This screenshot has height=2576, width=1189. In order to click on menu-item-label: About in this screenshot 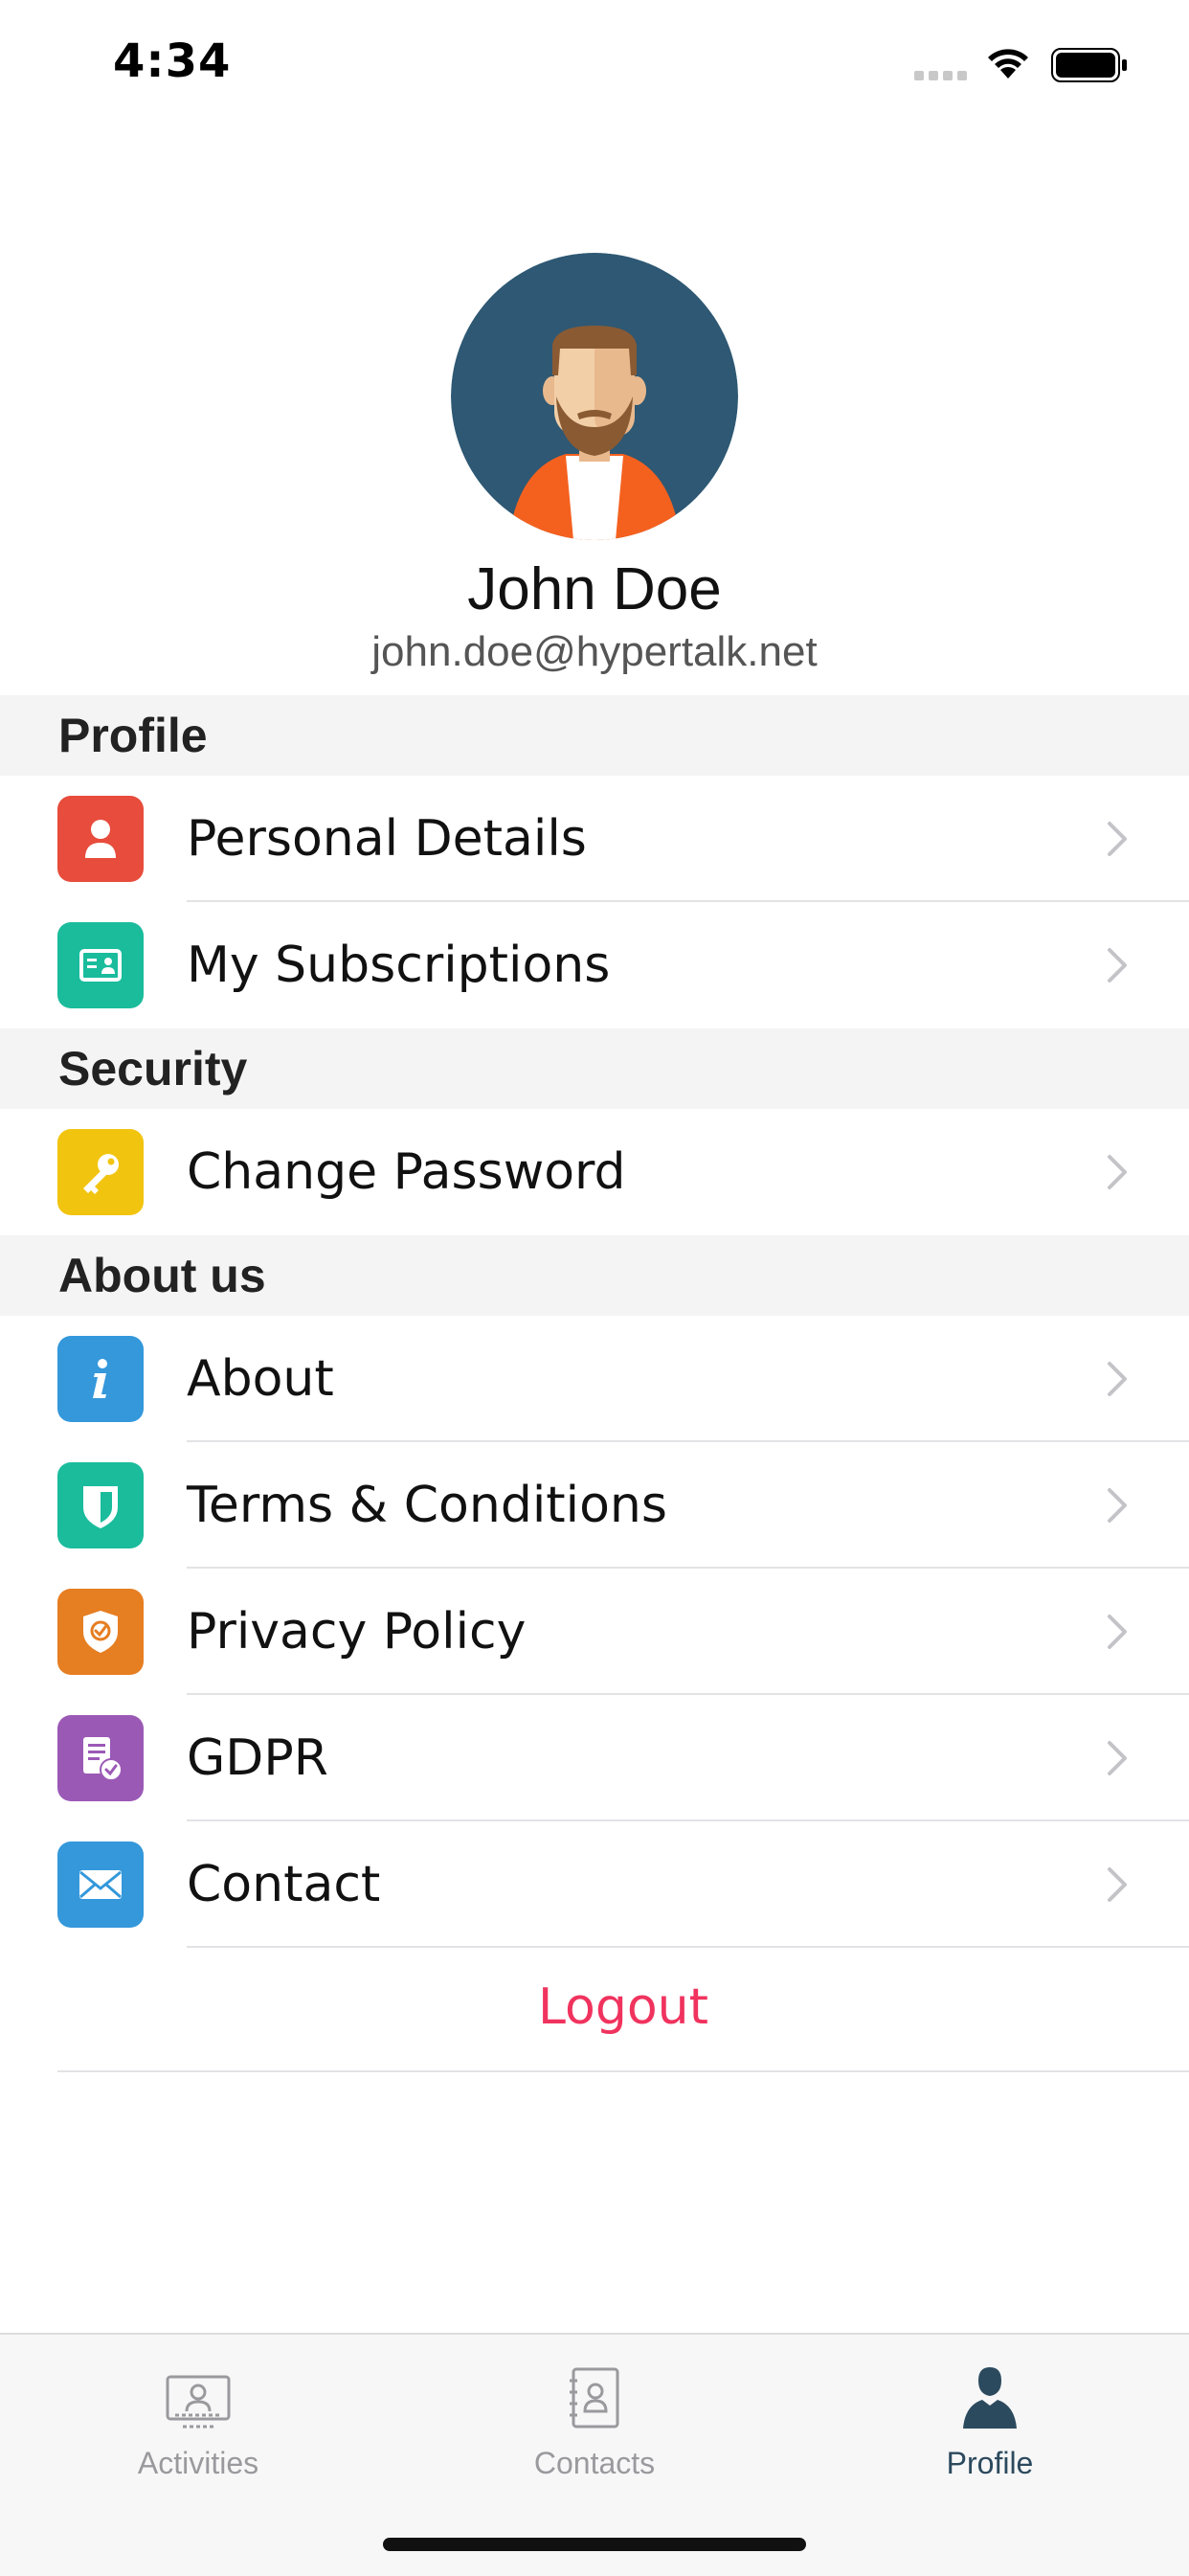, I will do `click(260, 1379)`.